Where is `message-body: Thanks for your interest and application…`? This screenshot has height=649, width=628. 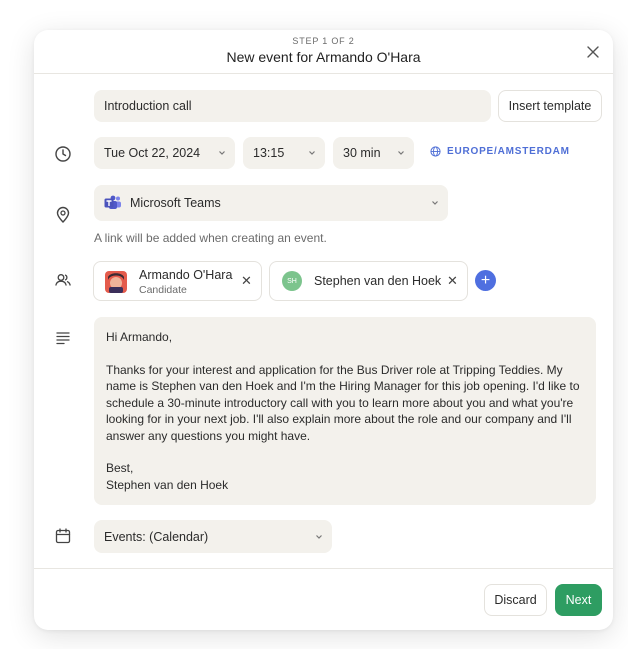 message-body: Thanks for your interest and application… is located at coordinates (343, 402).